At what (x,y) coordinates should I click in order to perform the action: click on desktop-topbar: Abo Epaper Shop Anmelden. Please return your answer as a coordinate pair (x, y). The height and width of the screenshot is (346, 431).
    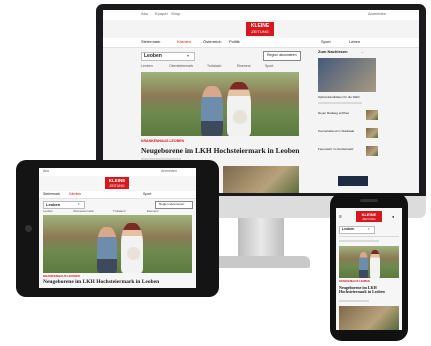
    Looking at the image, I should click on (261, 15).